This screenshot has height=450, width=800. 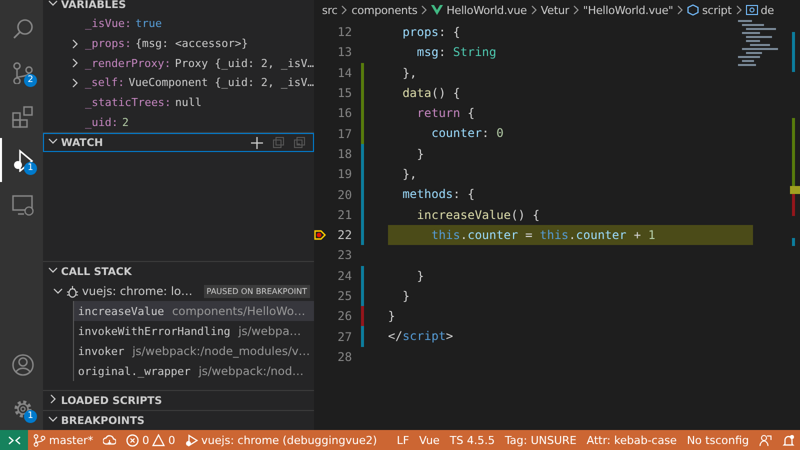 What do you see at coordinates (96, 272) in the screenshot?
I see `section-header: CALL STACK` at bounding box center [96, 272].